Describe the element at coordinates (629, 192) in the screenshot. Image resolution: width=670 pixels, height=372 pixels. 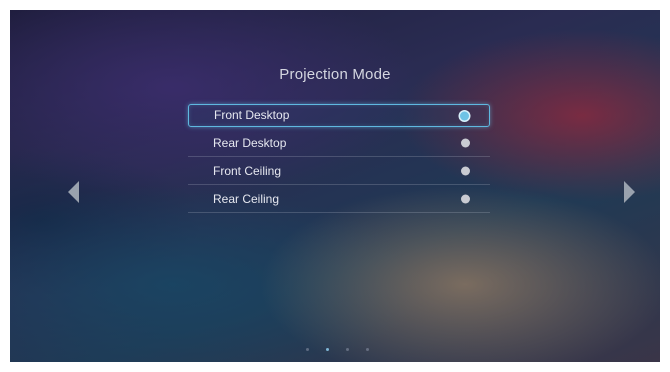
I see `next-page-arrow-icon` at that location.